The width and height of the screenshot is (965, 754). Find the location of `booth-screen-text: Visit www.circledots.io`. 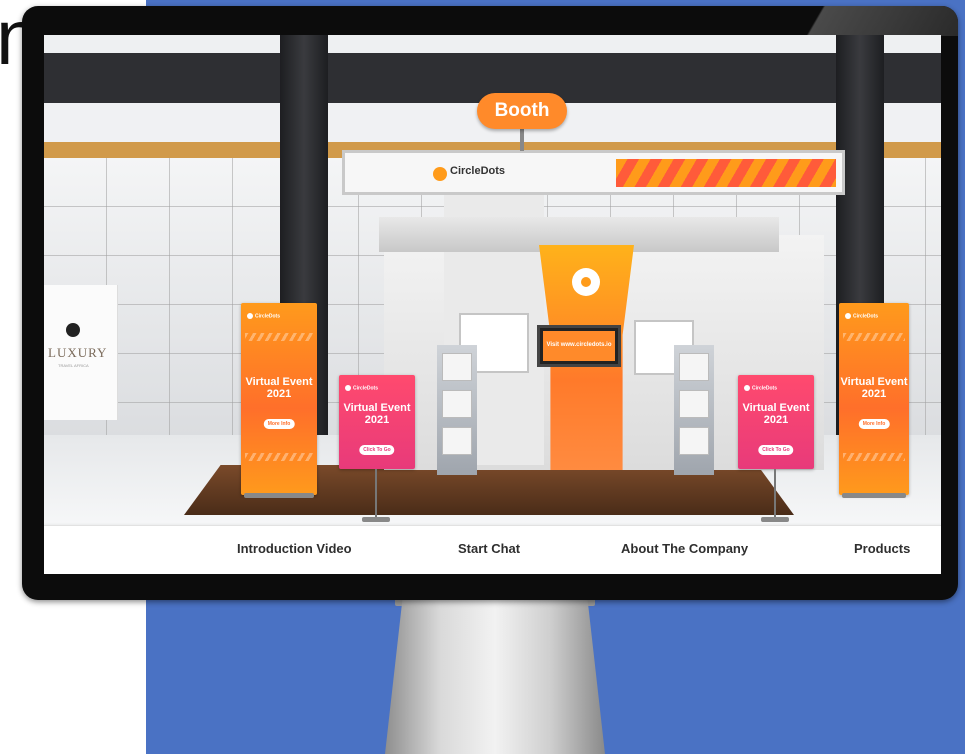

booth-screen-text: Visit www.circledots.io is located at coordinates (579, 346).